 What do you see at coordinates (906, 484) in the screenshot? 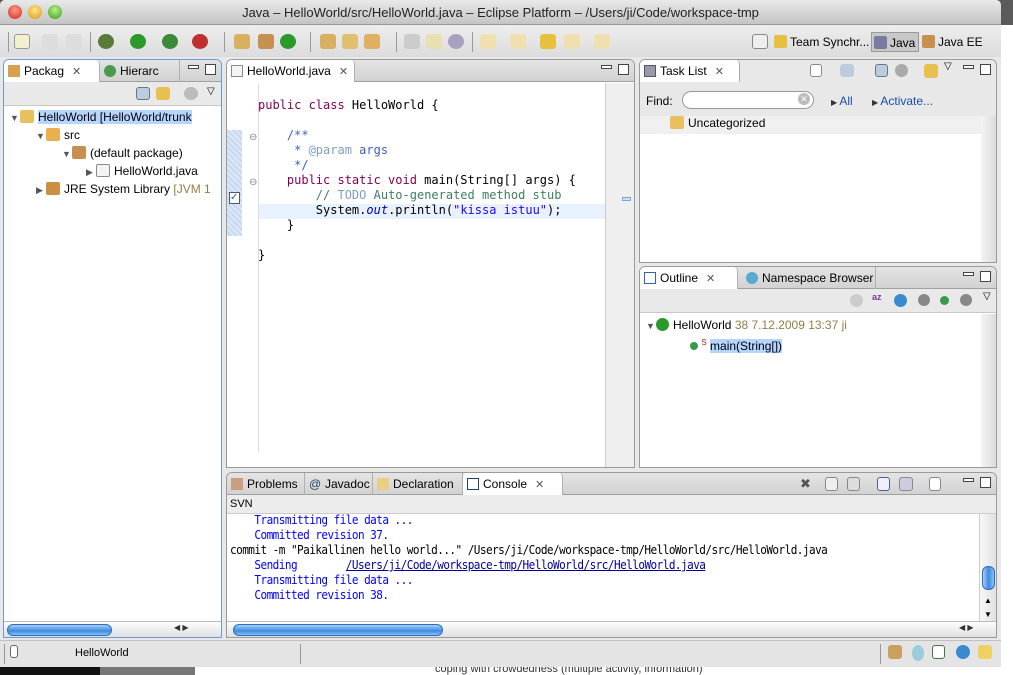
I see `display-console-icon` at bounding box center [906, 484].